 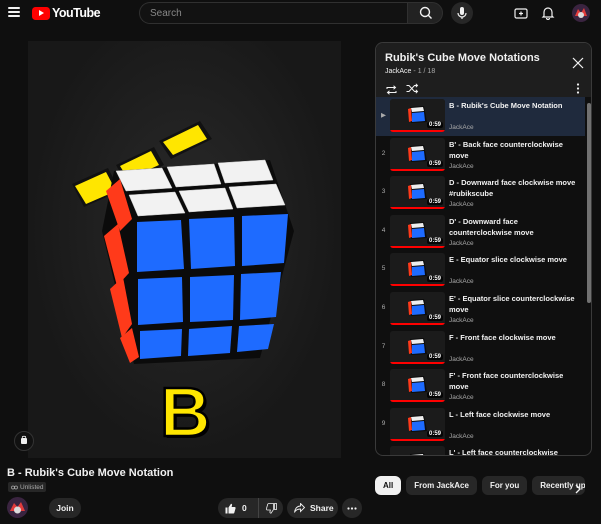 I want to click on playlist-item-title: B' - Back face counterclockwise move, so click(x=506, y=149).